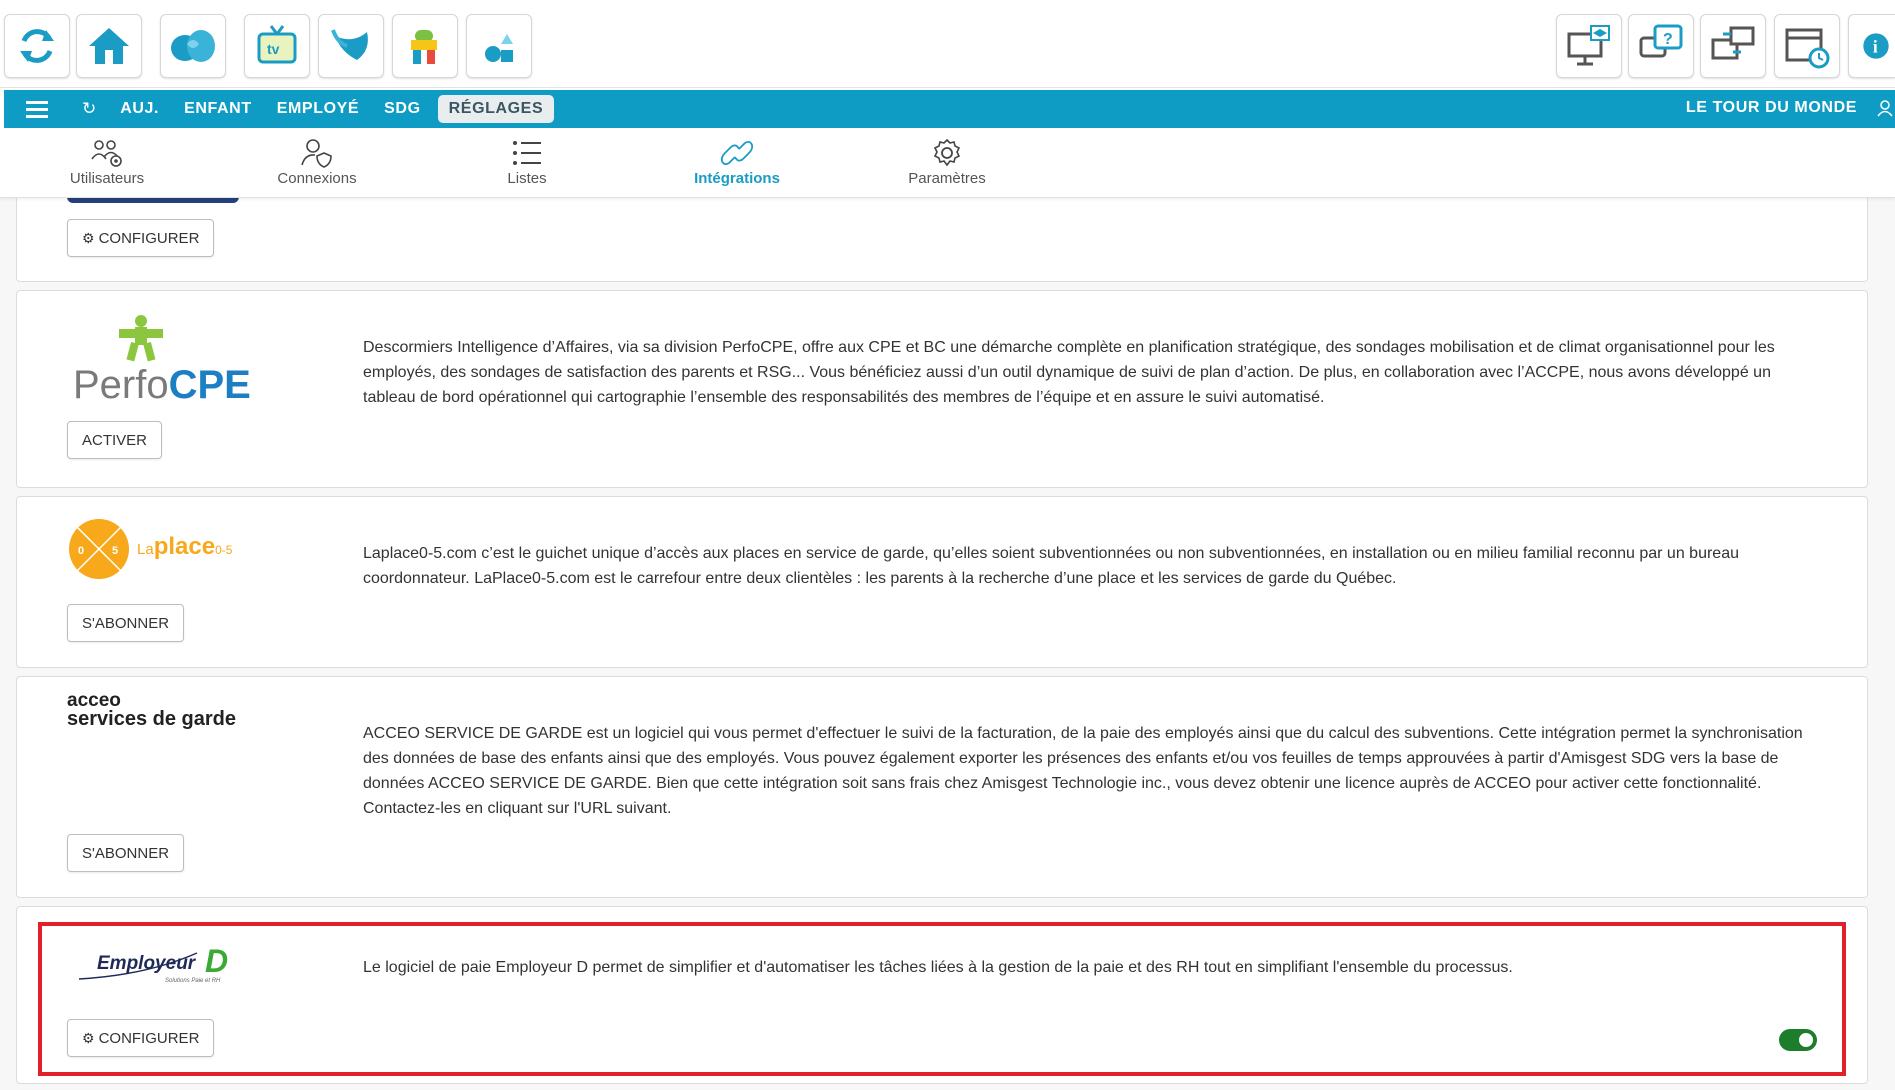 The image size is (1895, 1090). I want to click on activate-button: ACTIVER, so click(115, 440).